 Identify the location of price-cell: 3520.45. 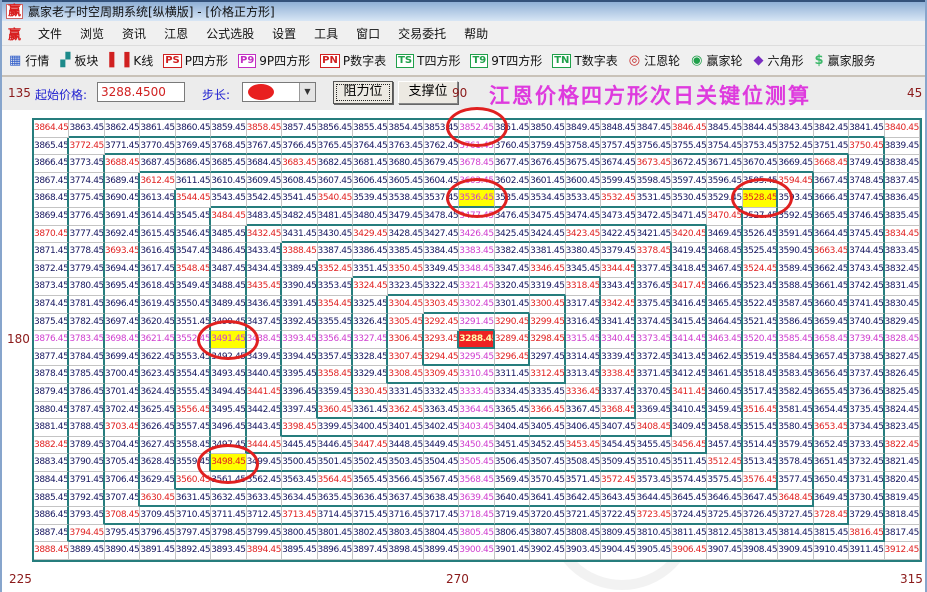
(760, 340).